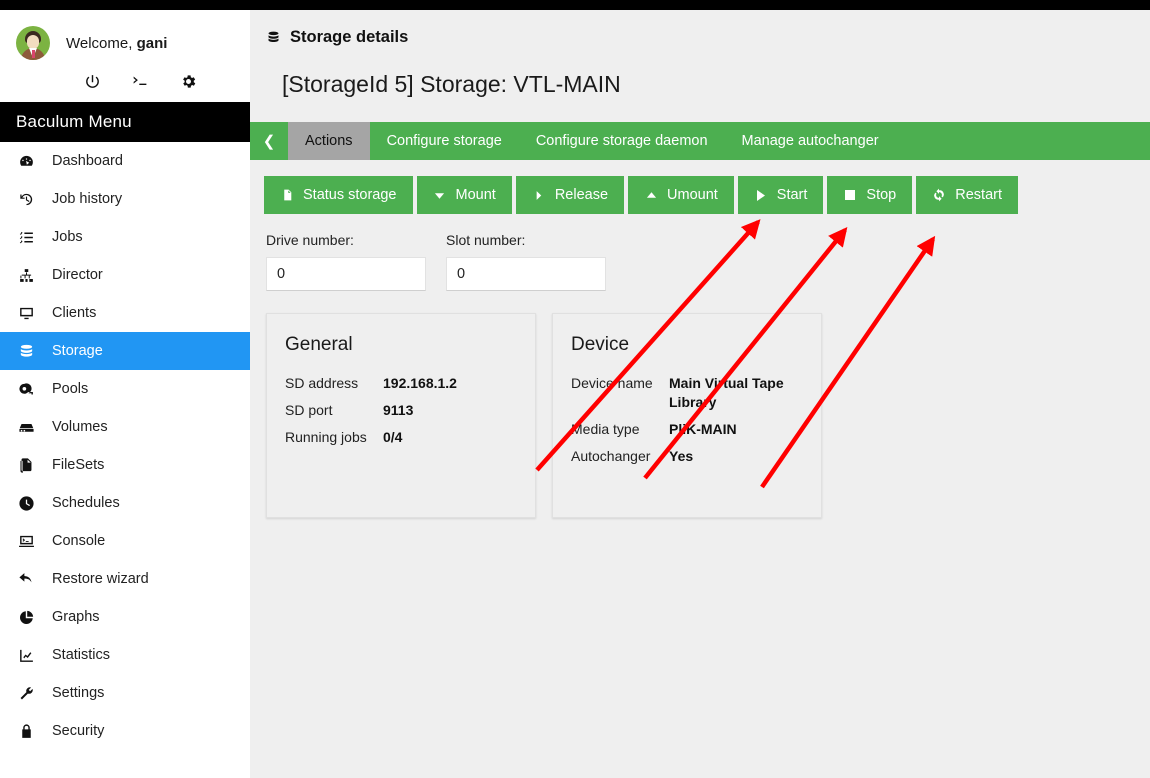 The width and height of the screenshot is (1150, 778). I want to click on sidebar-item-label: Clients, so click(74, 313).